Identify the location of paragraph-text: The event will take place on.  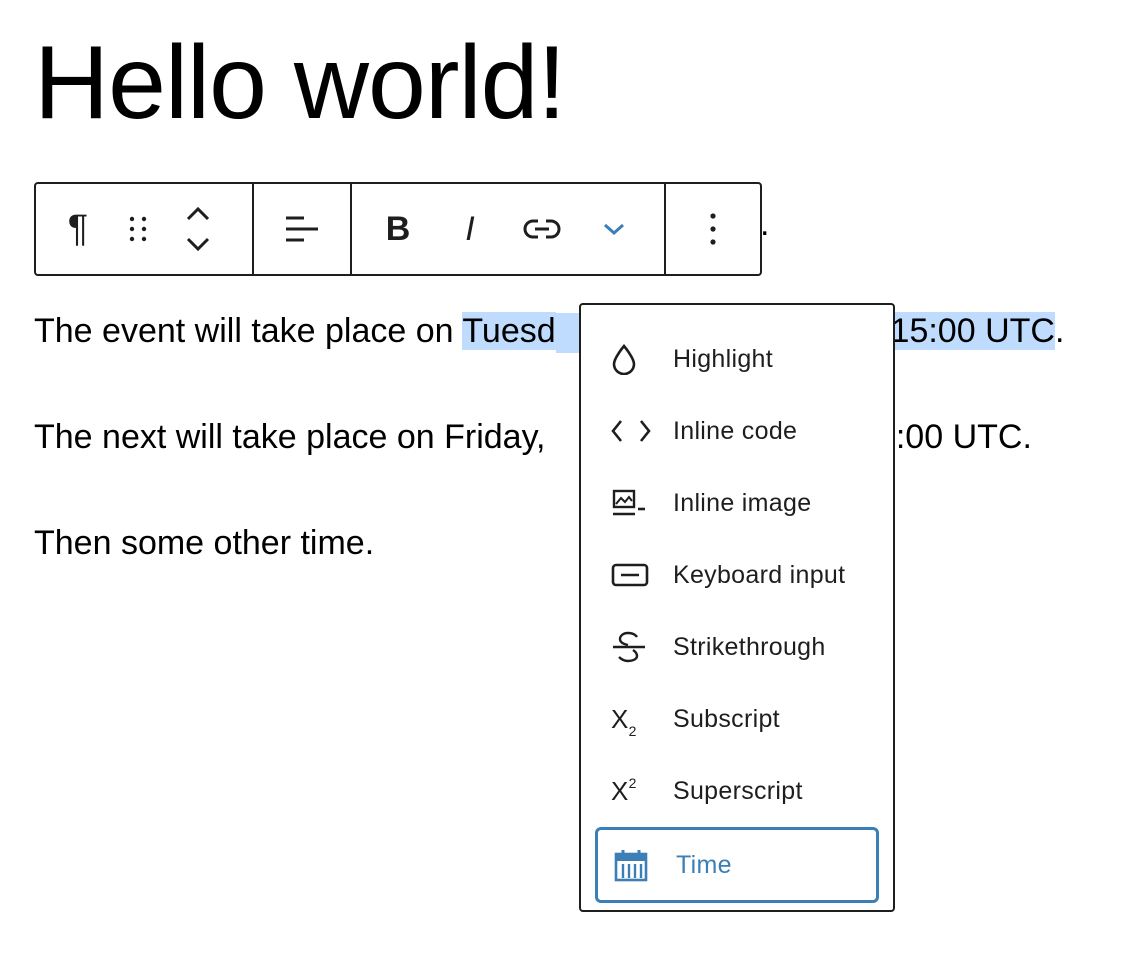
(248, 331).